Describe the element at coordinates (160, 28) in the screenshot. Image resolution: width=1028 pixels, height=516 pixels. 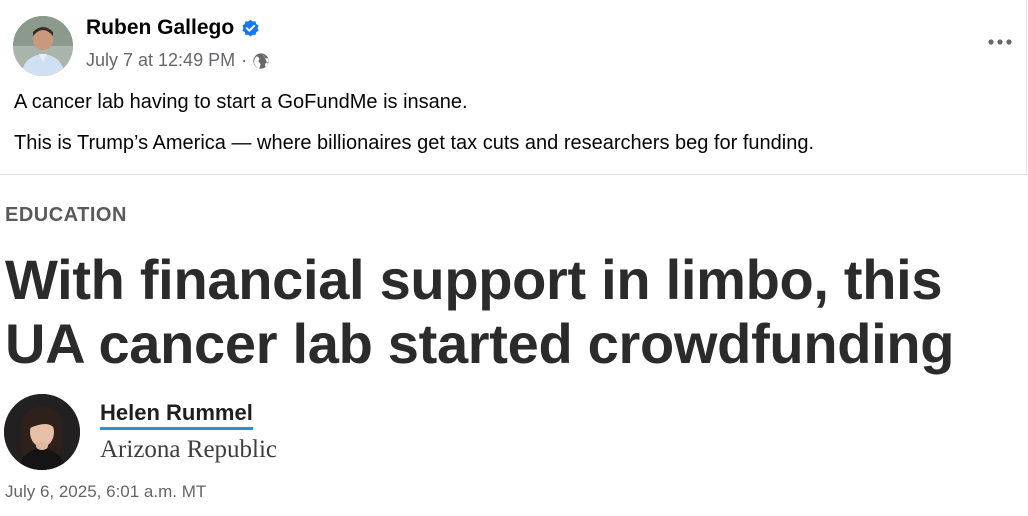
I see `post-author-label: Ruben Gallego` at that location.